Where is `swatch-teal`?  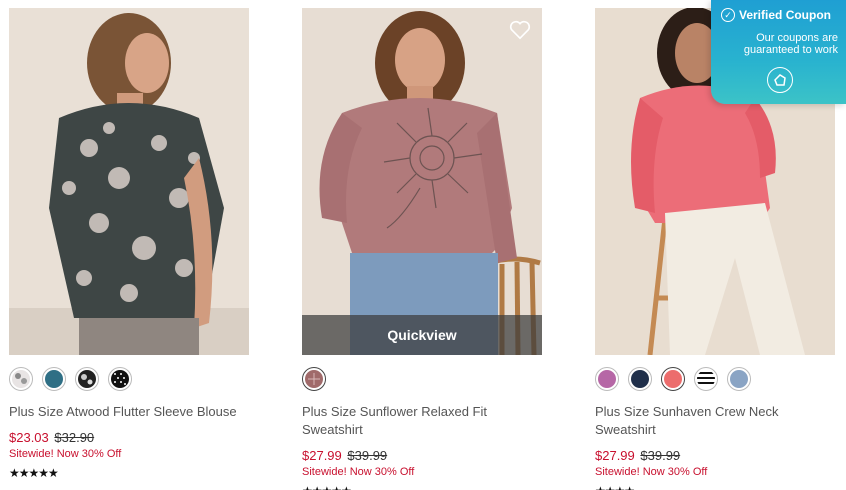 swatch-teal is located at coordinates (54, 379).